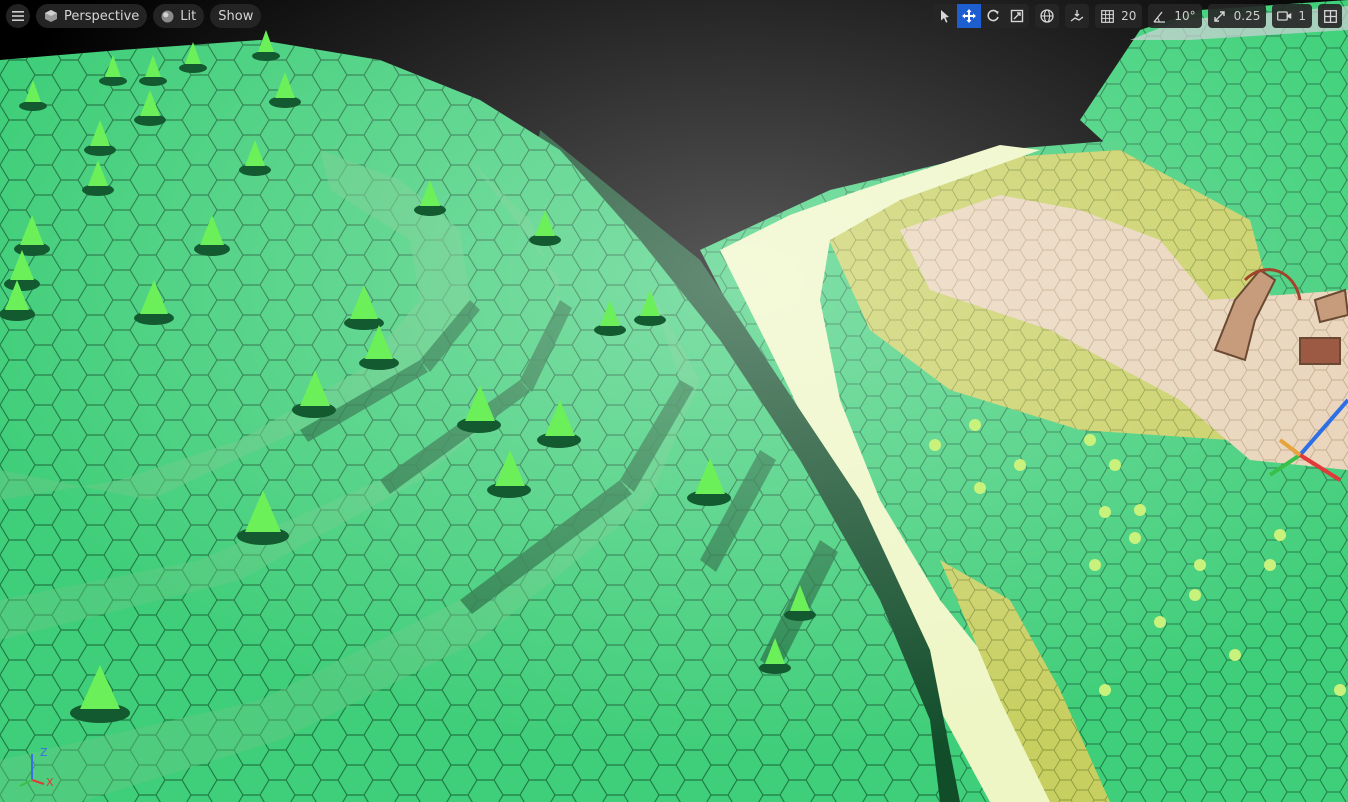 This screenshot has width=1348, height=802. I want to click on view-mode-dropdown: Perspective, so click(92, 16).